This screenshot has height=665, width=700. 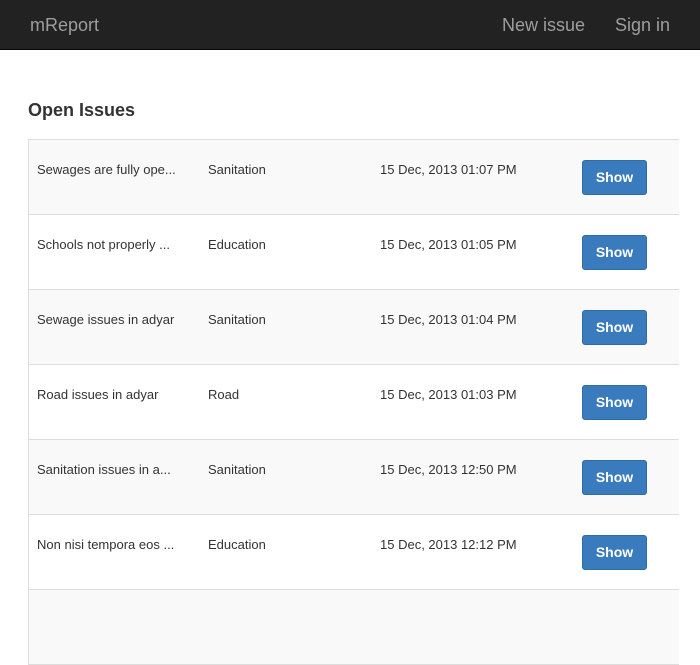 What do you see at coordinates (448, 394) in the screenshot?
I see `issue-date: 15 Dec, 2013 01:03 PM` at bounding box center [448, 394].